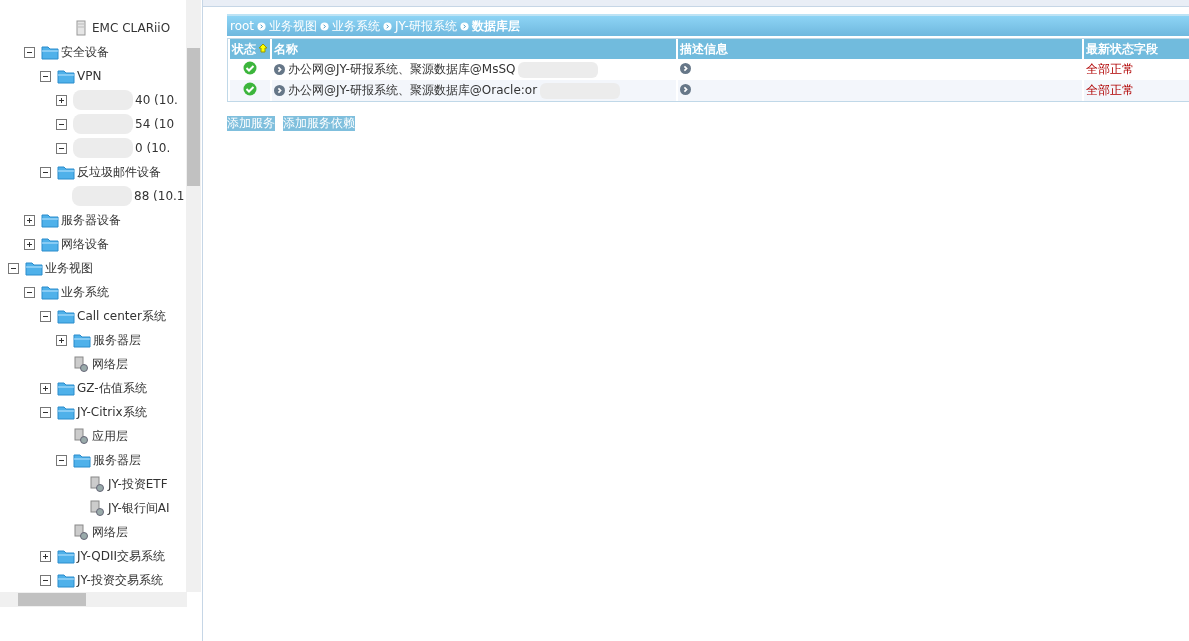 The height and width of the screenshot is (641, 1189). Describe the element at coordinates (155, 124) in the screenshot. I see `tree-item: 54 (10` at that location.